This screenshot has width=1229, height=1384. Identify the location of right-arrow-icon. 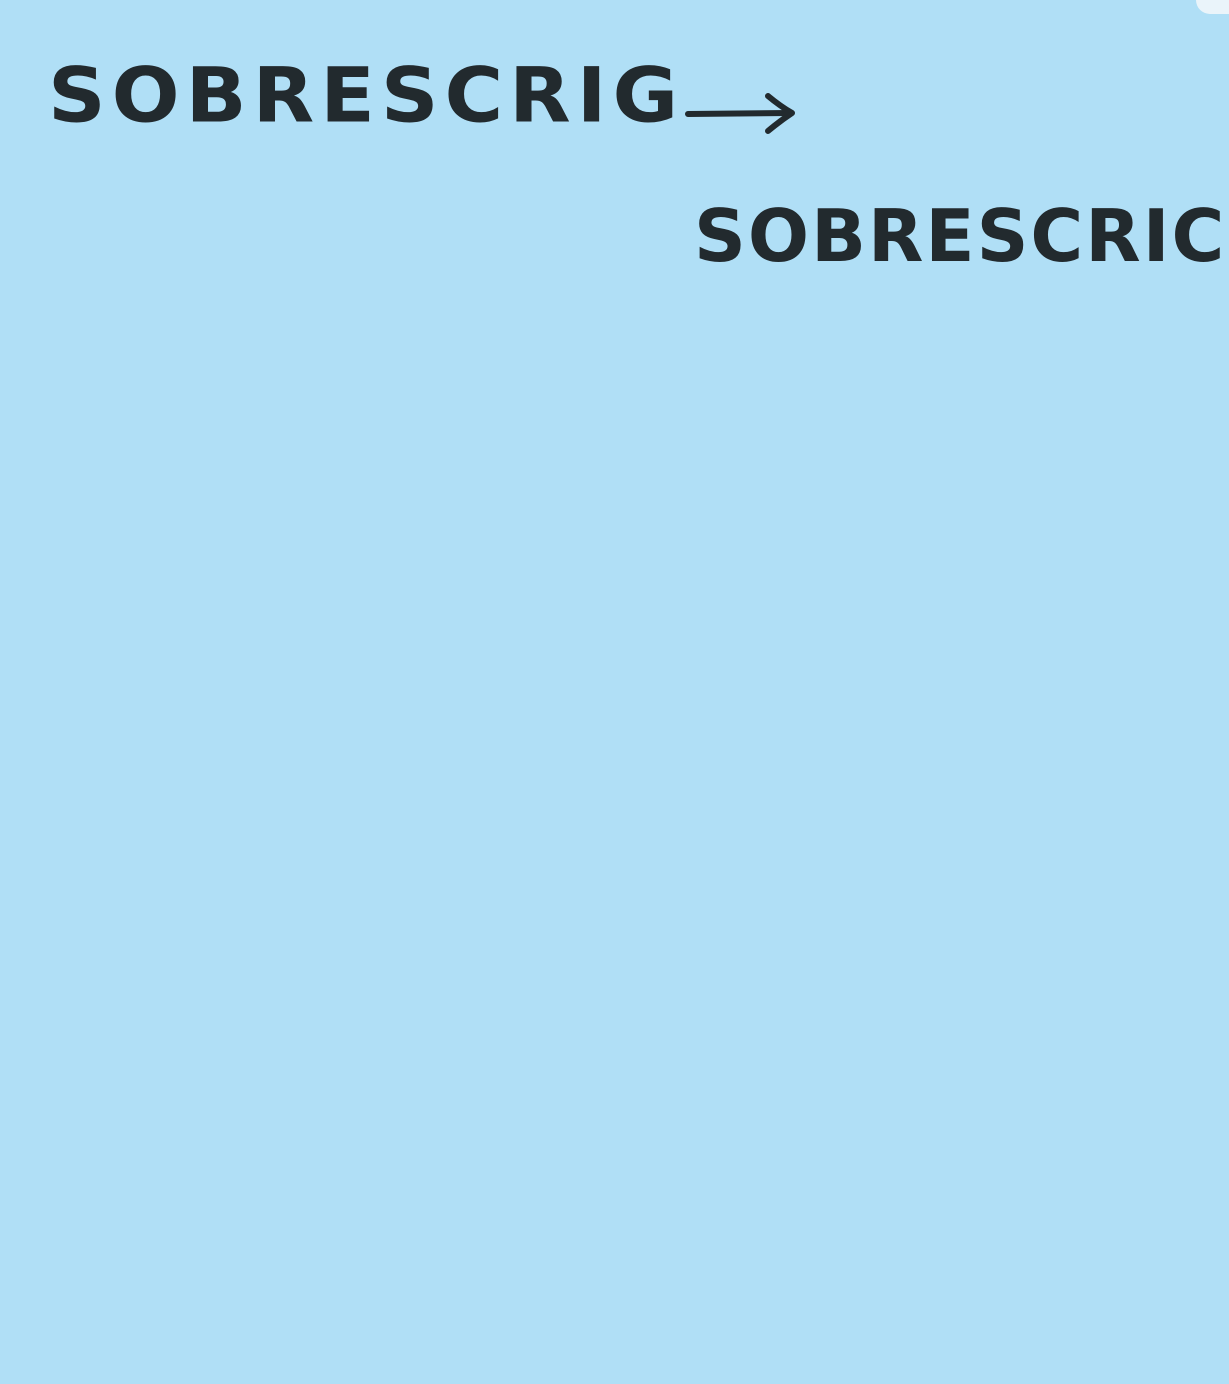
(740, 113).